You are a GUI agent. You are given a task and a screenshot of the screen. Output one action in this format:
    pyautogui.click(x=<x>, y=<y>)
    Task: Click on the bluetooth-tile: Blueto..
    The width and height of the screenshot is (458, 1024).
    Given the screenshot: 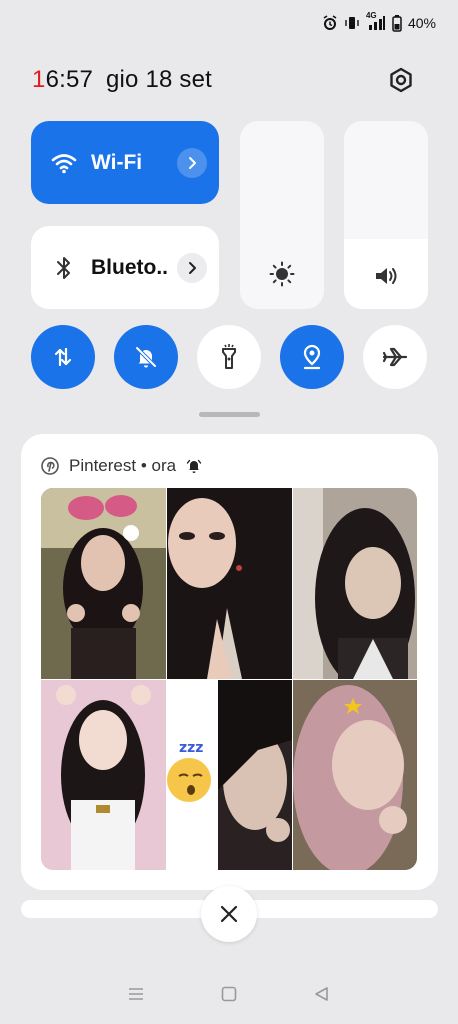 What is the action you would take?
    pyautogui.click(x=125, y=267)
    